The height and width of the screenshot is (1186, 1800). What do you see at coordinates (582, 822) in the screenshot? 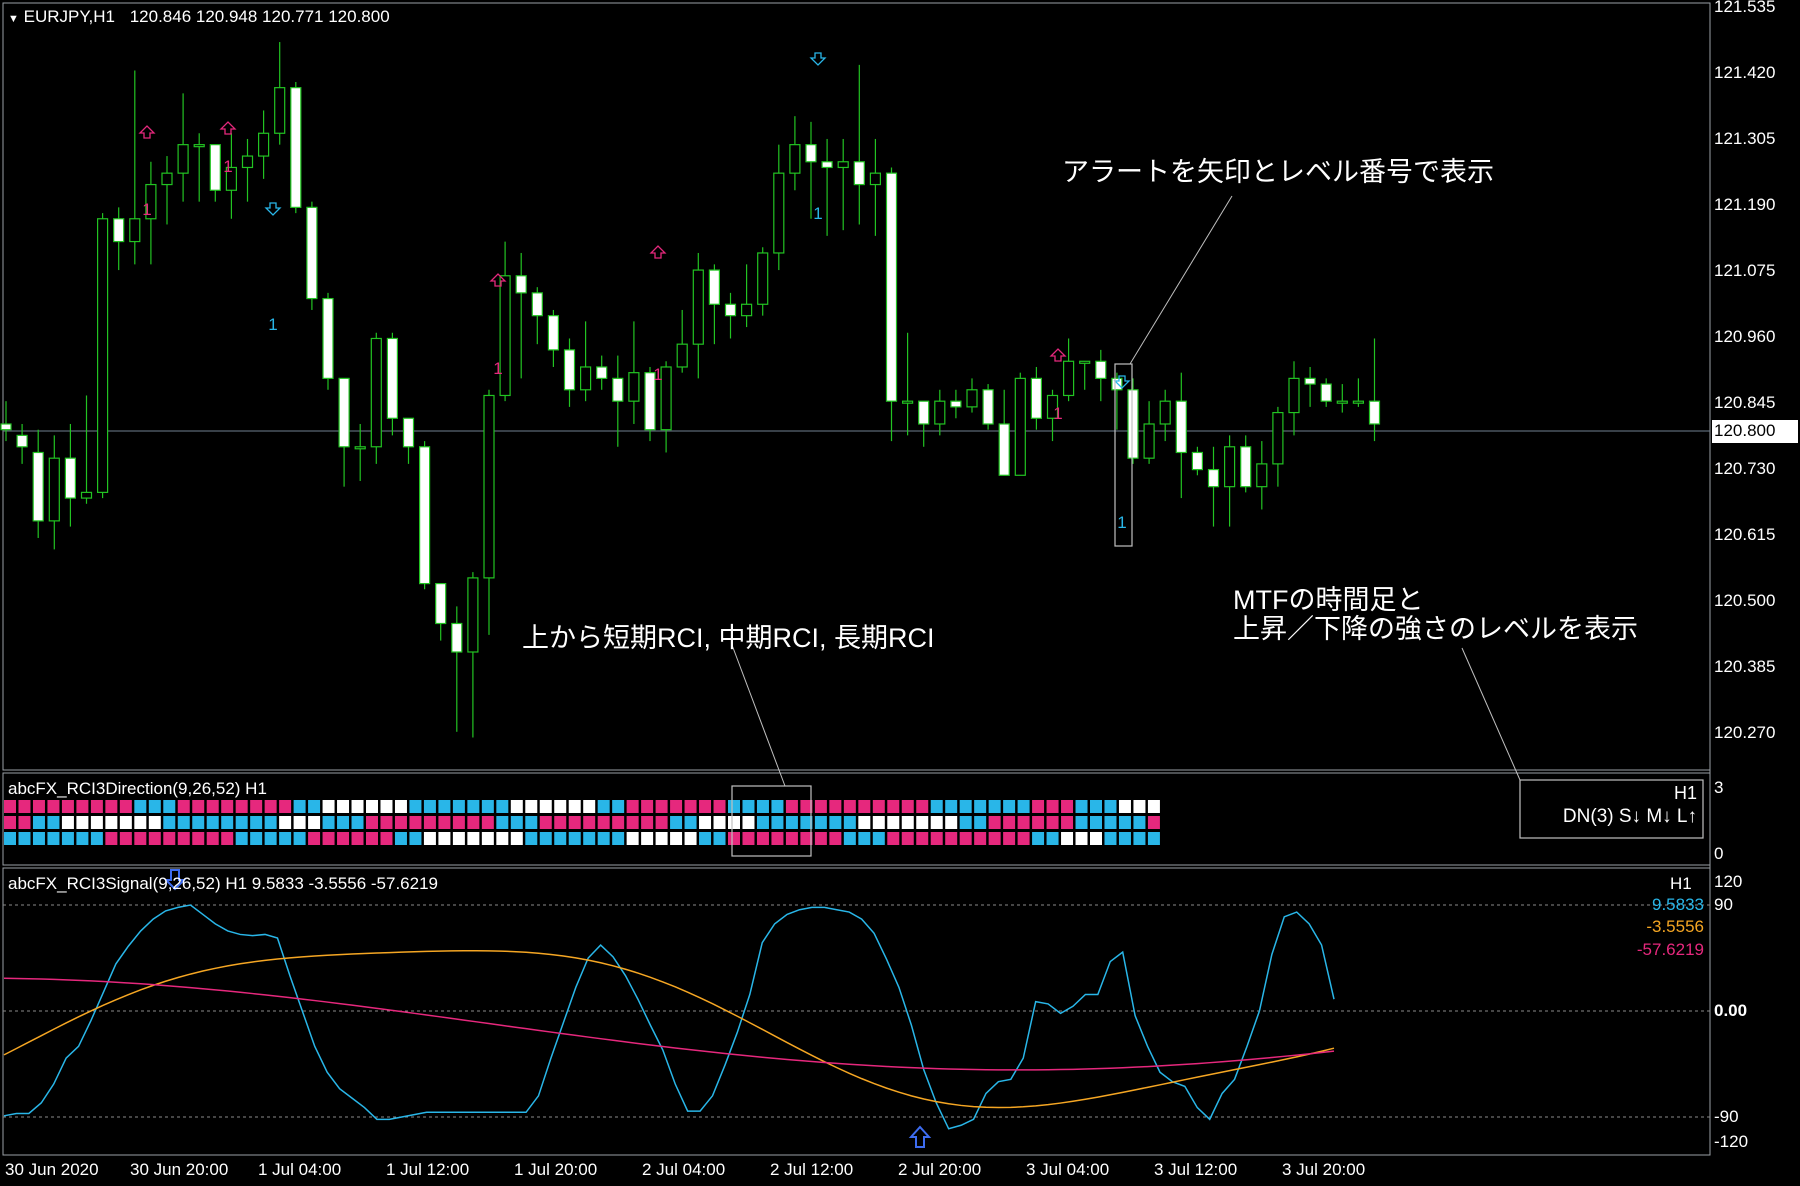
I see `rci-direction-grid` at bounding box center [582, 822].